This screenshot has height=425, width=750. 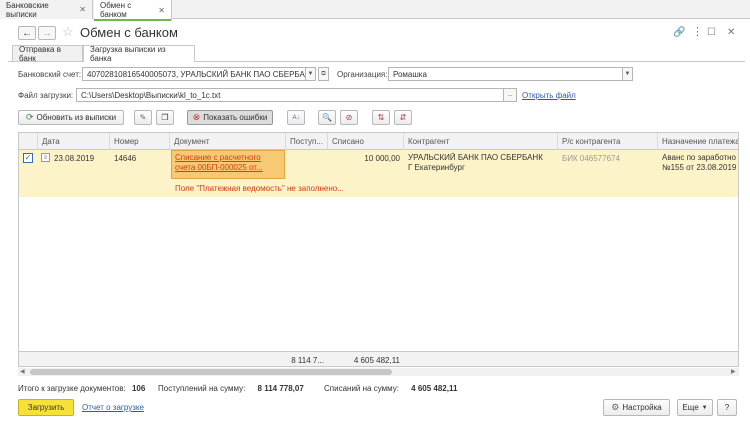 What do you see at coordinates (290, 95) in the screenshot?
I see `file-path-field: C:\Users\Desktop\Выписки\kl_to_1c.txt` at bounding box center [290, 95].